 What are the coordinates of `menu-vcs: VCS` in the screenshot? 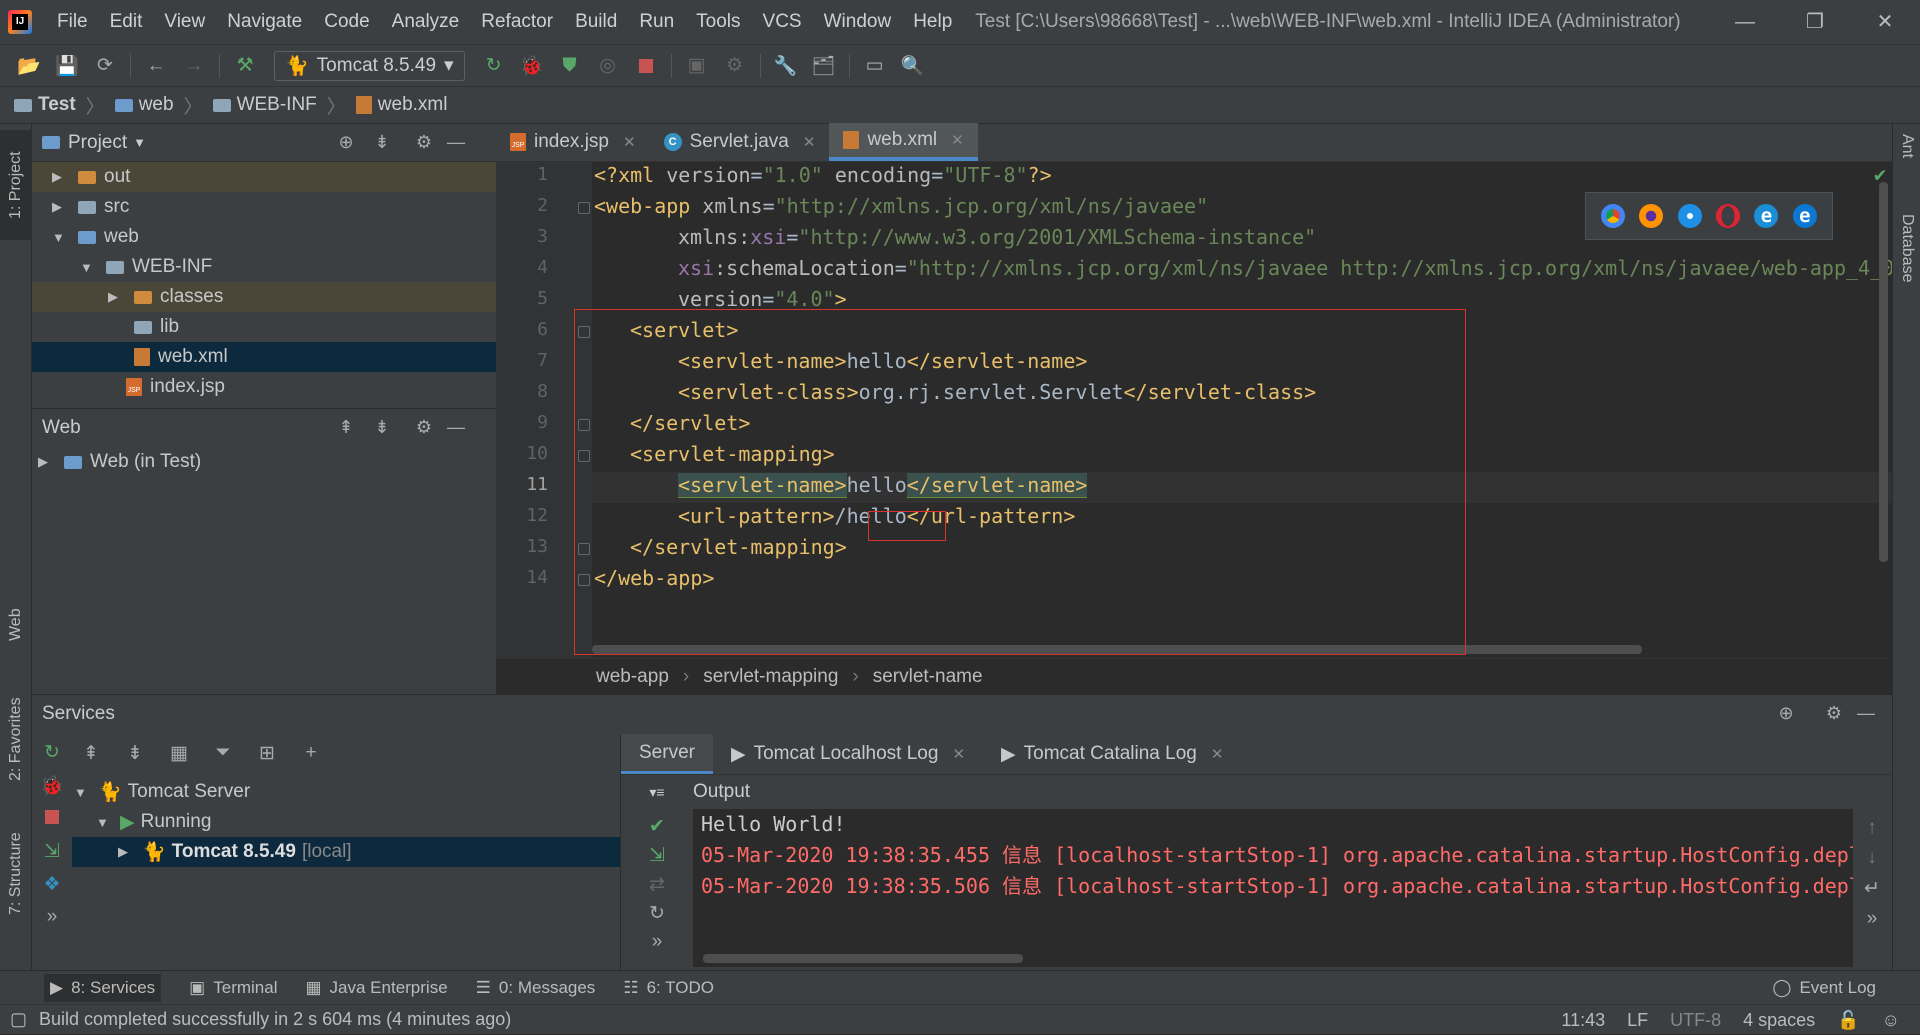 It's located at (782, 22).